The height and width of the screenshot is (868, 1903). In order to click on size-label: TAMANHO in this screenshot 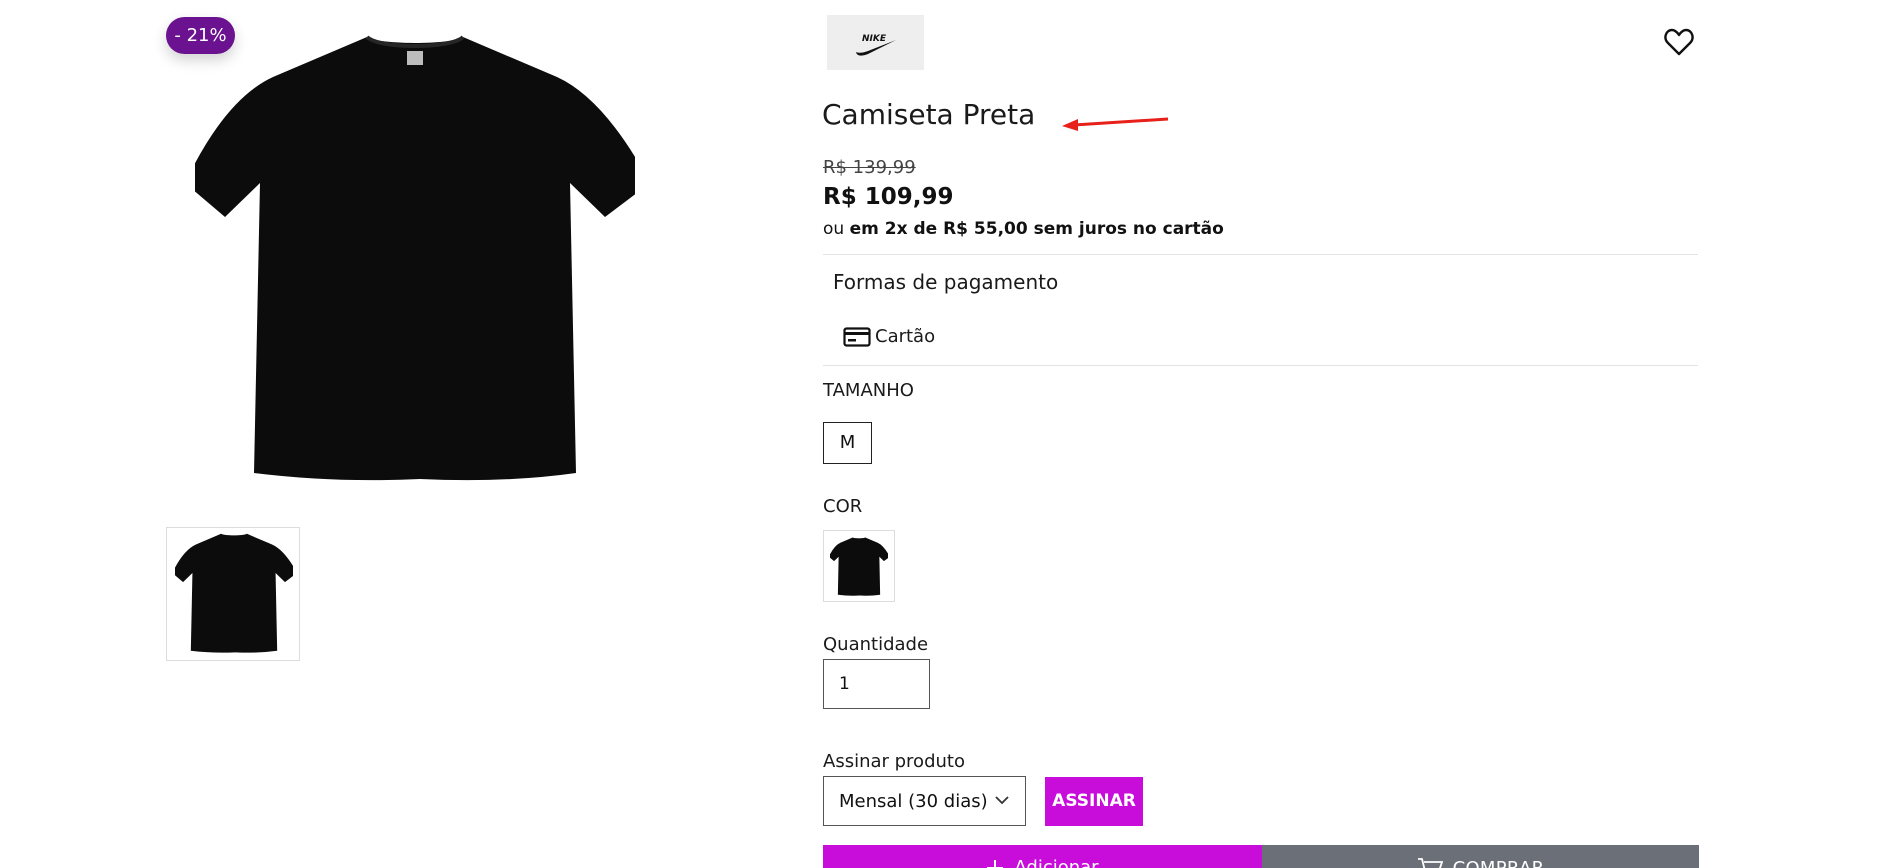, I will do `click(868, 390)`.